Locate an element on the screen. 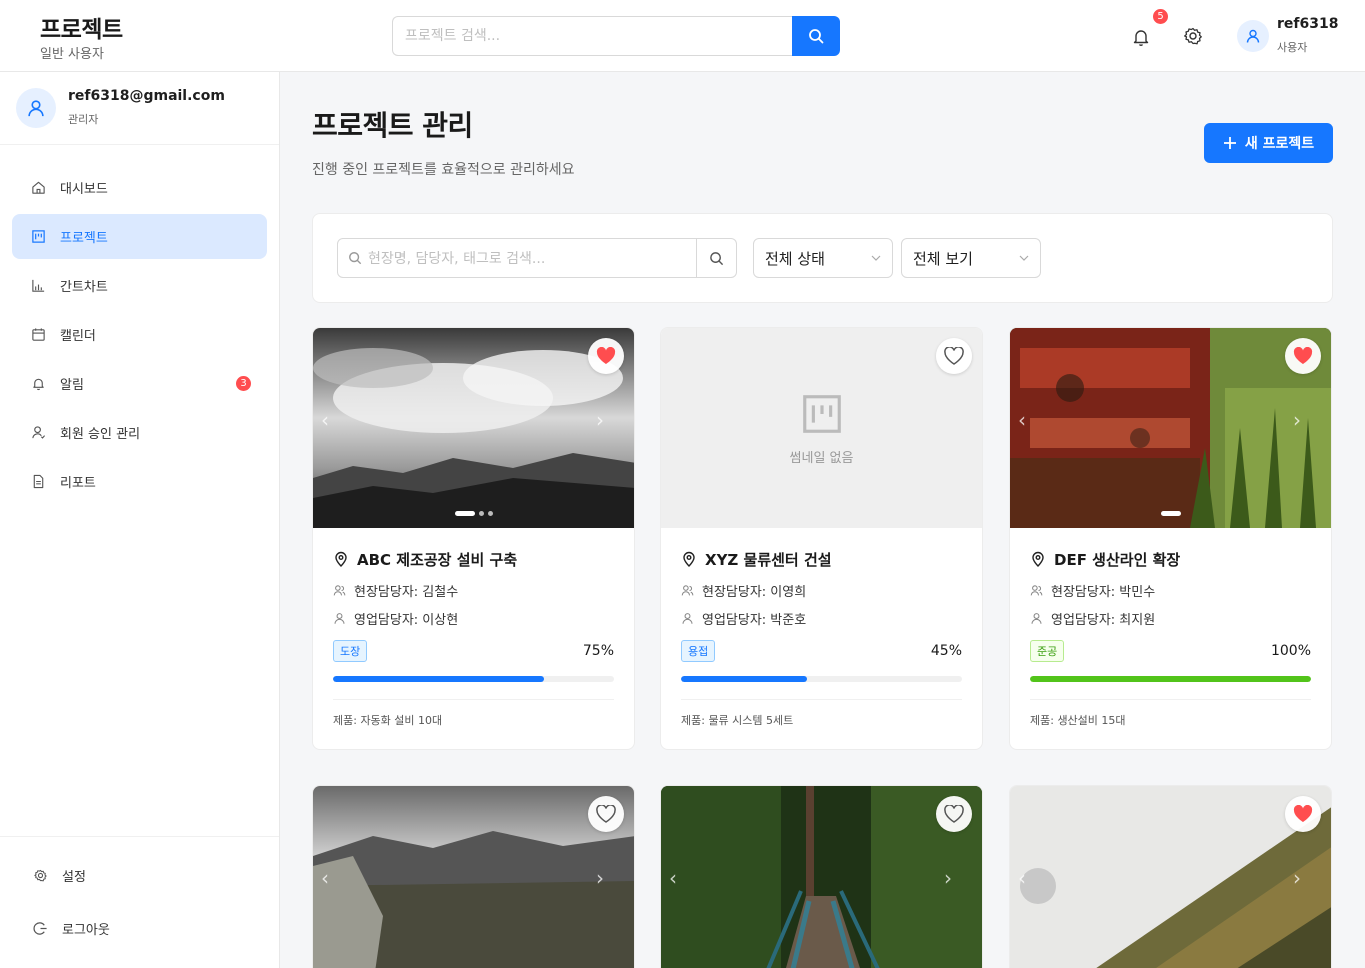 Image resolution: width=1365 pixels, height=968 pixels. sidebar-item-dashboard: 대시보드 is located at coordinates (139, 187).